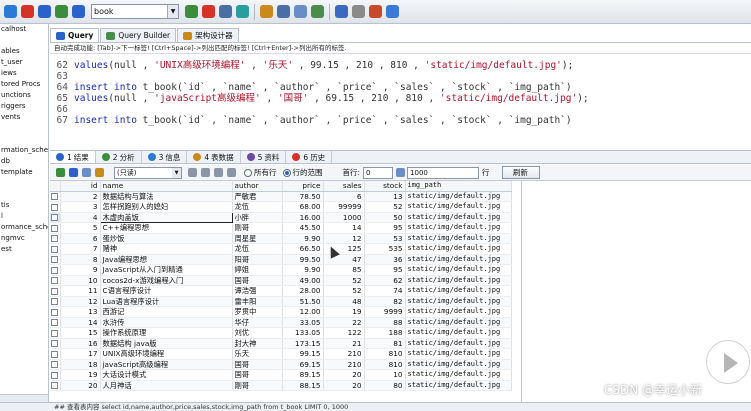 The image size is (751, 411). I want to click on column-header-stock: stock, so click(385, 186).